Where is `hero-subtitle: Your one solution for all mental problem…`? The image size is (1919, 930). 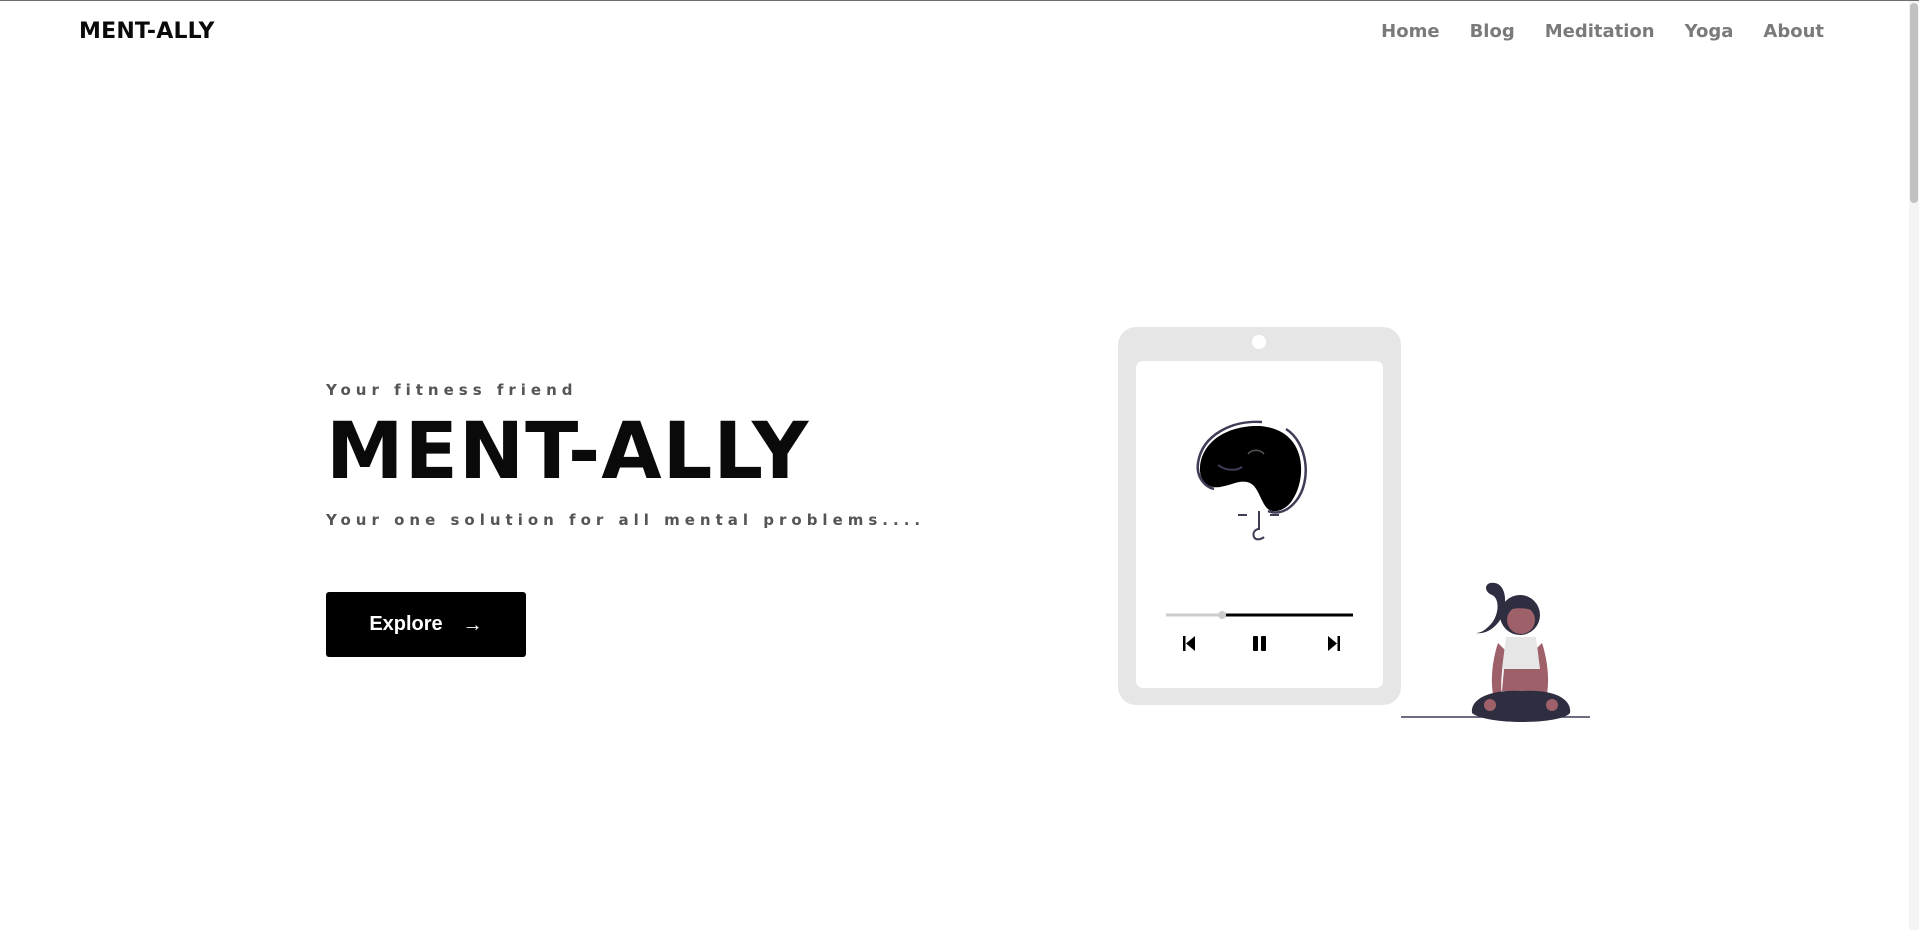 hero-subtitle: Your one solution for all mental problem… is located at coordinates (626, 520).